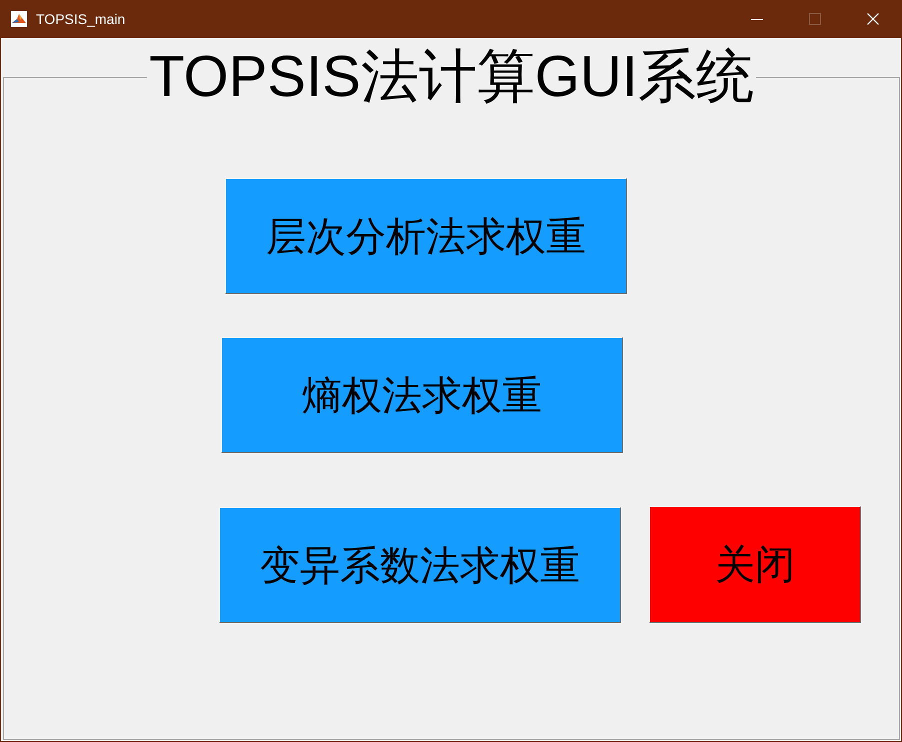 The width and height of the screenshot is (902, 742). I want to click on action-button: 关闭, so click(755, 564).